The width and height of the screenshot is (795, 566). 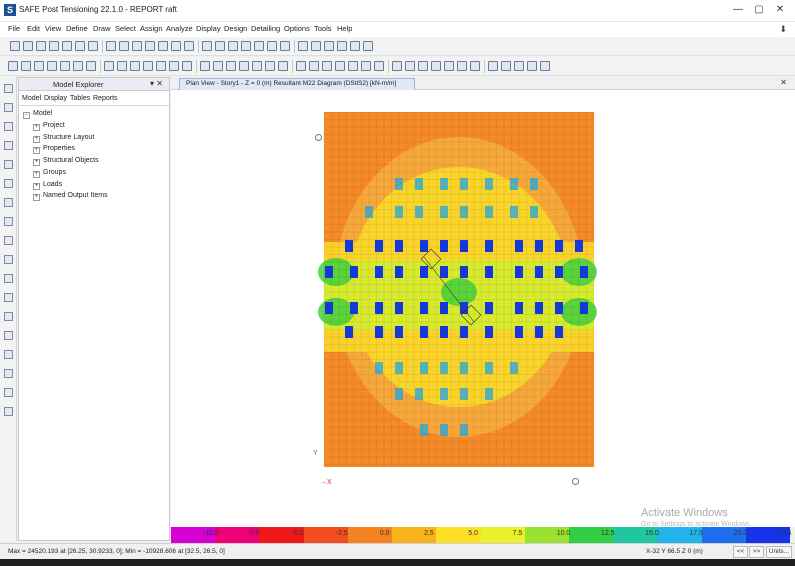 I want to click on rebar-icon, so click(x=8, y=411).